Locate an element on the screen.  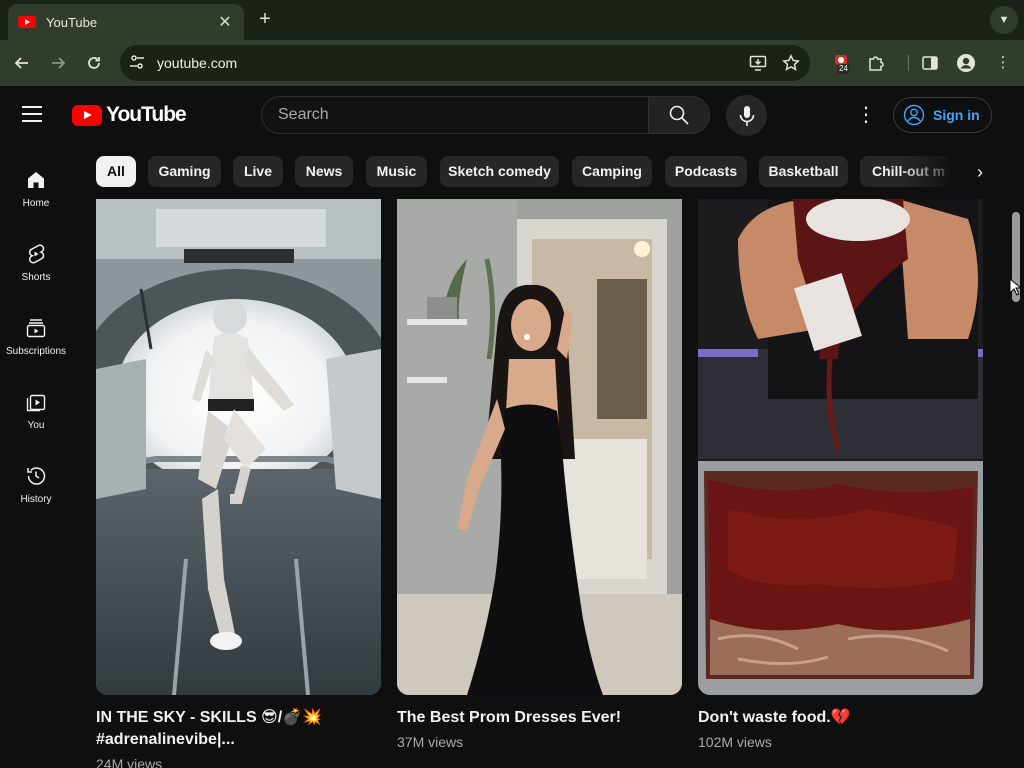
youtube-logo-icon is located at coordinates (87, 115).